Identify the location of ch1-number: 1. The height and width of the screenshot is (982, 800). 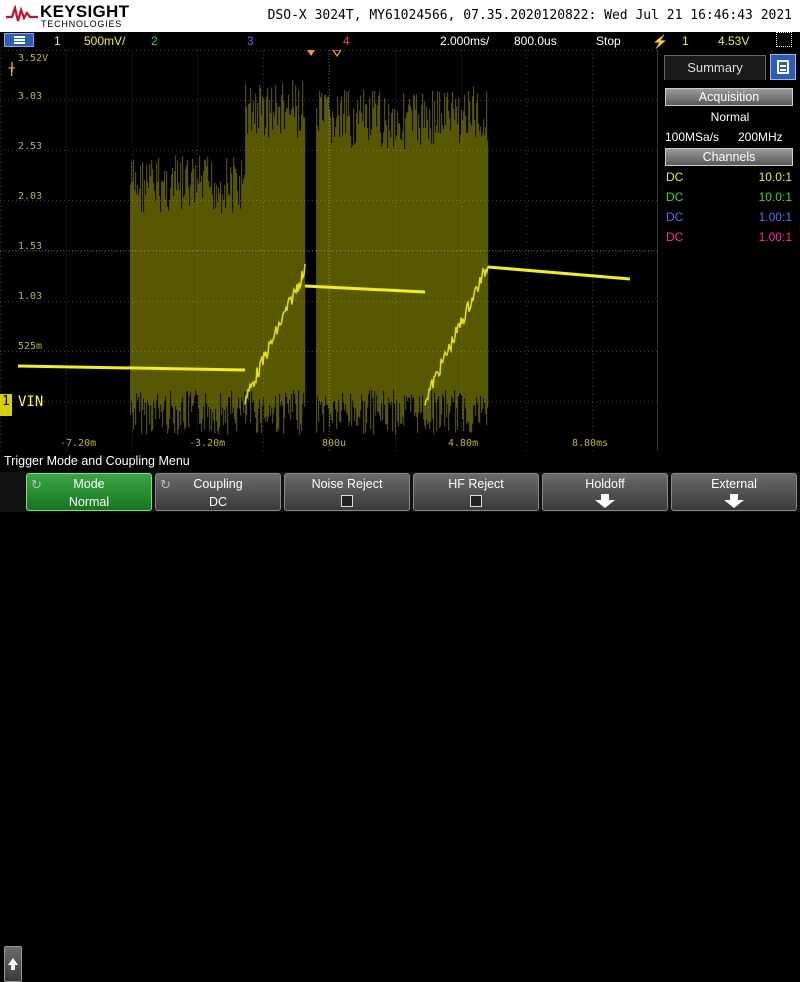
(57, 41).